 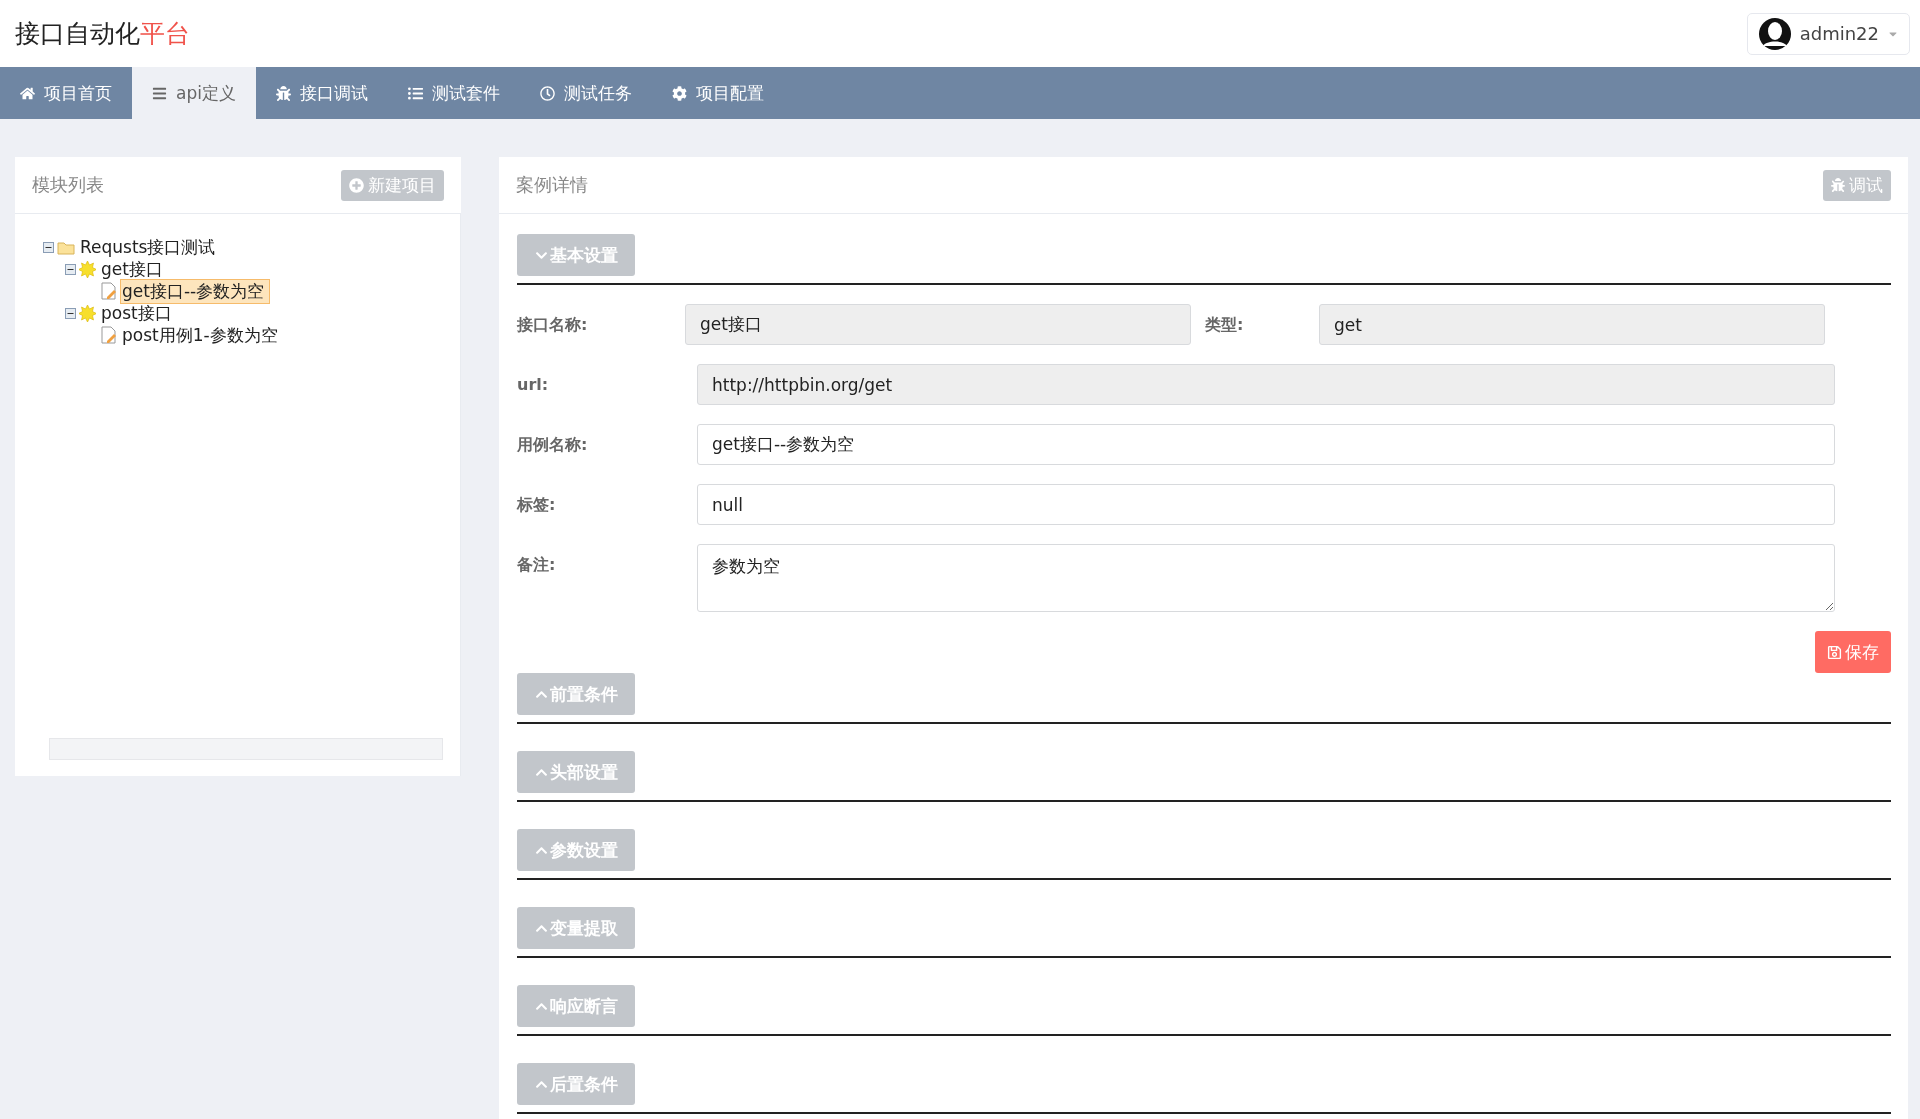 What do you see at coordinates (537, 565) in the screenshot?
I see `field-label: 备注:` at bounding box center [537, 565].